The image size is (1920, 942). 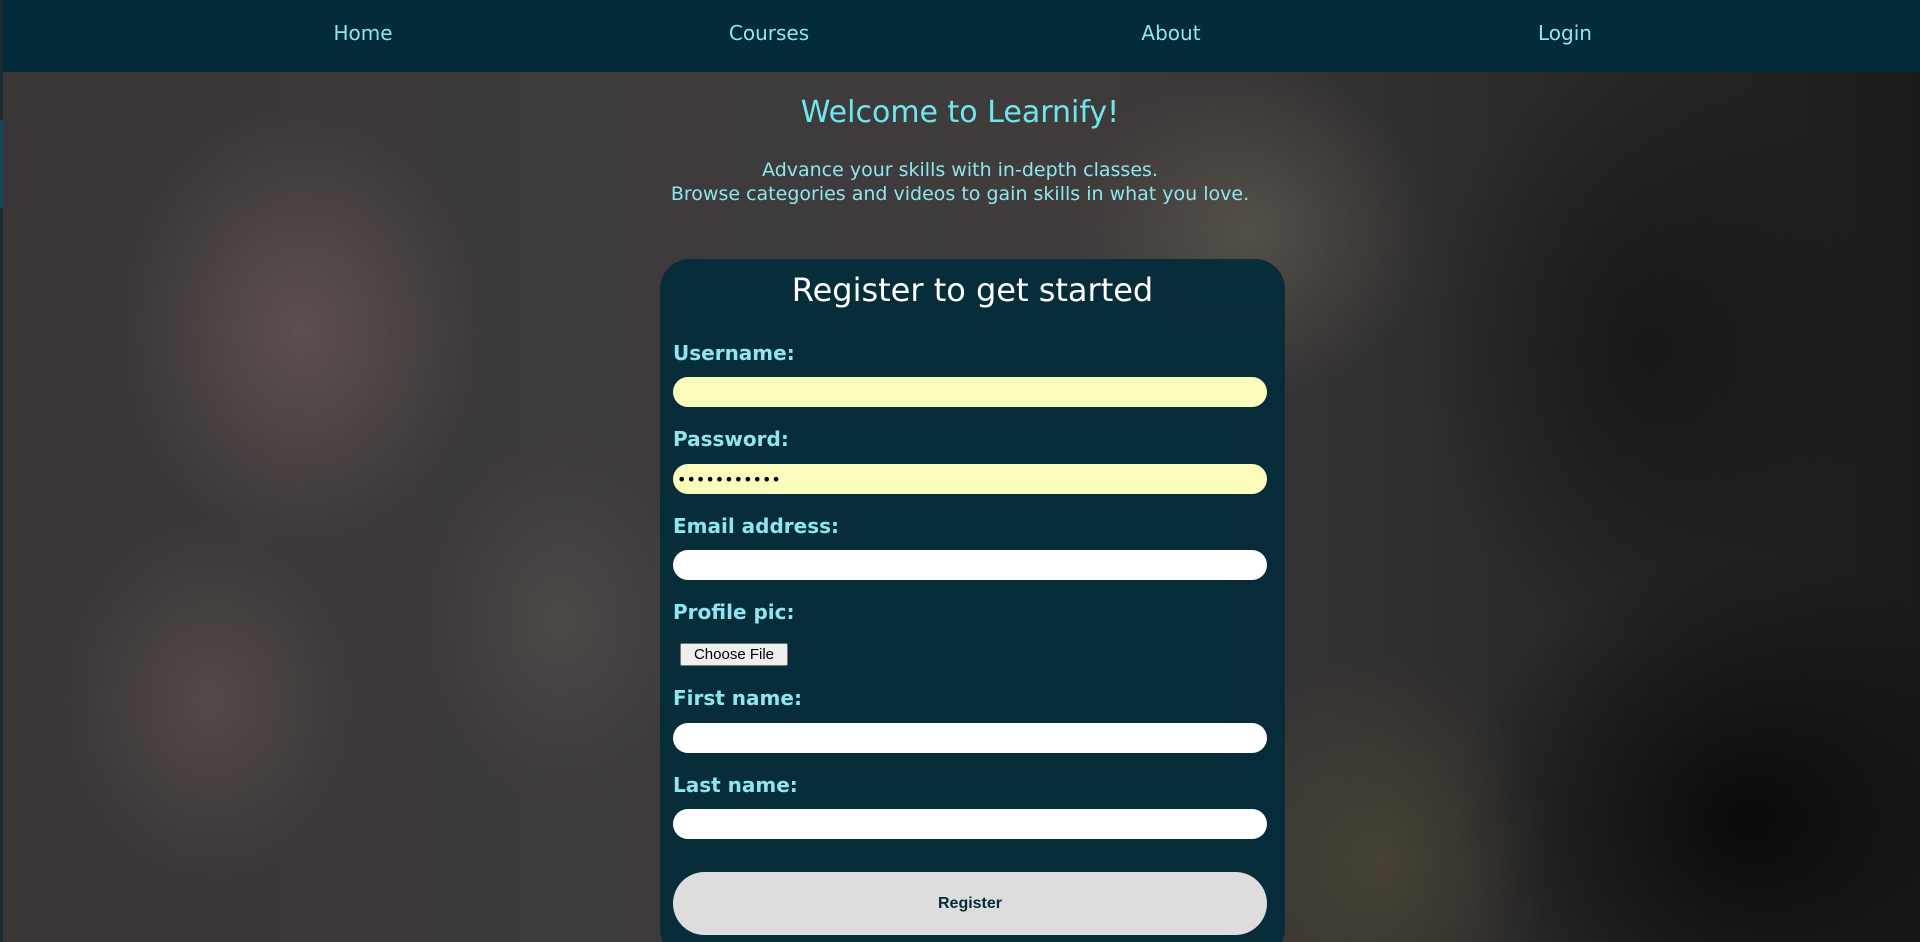 I want to click on last-name-label: Last name:, so click(x=735, y=785).